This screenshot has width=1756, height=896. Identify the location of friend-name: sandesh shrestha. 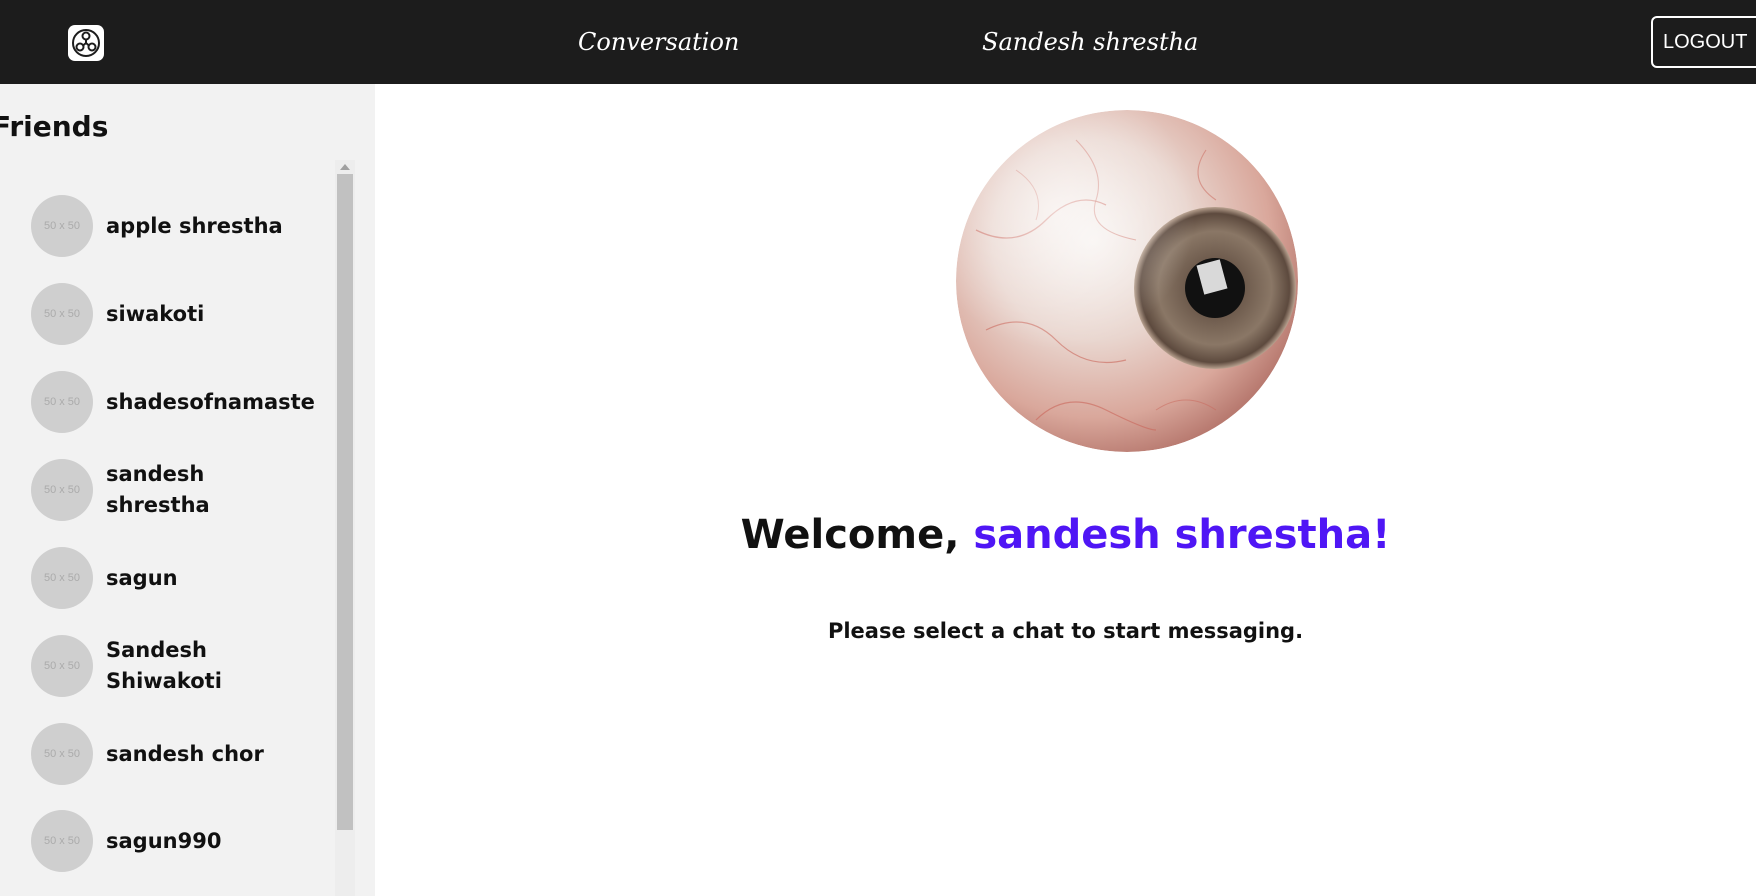
(158, 489).